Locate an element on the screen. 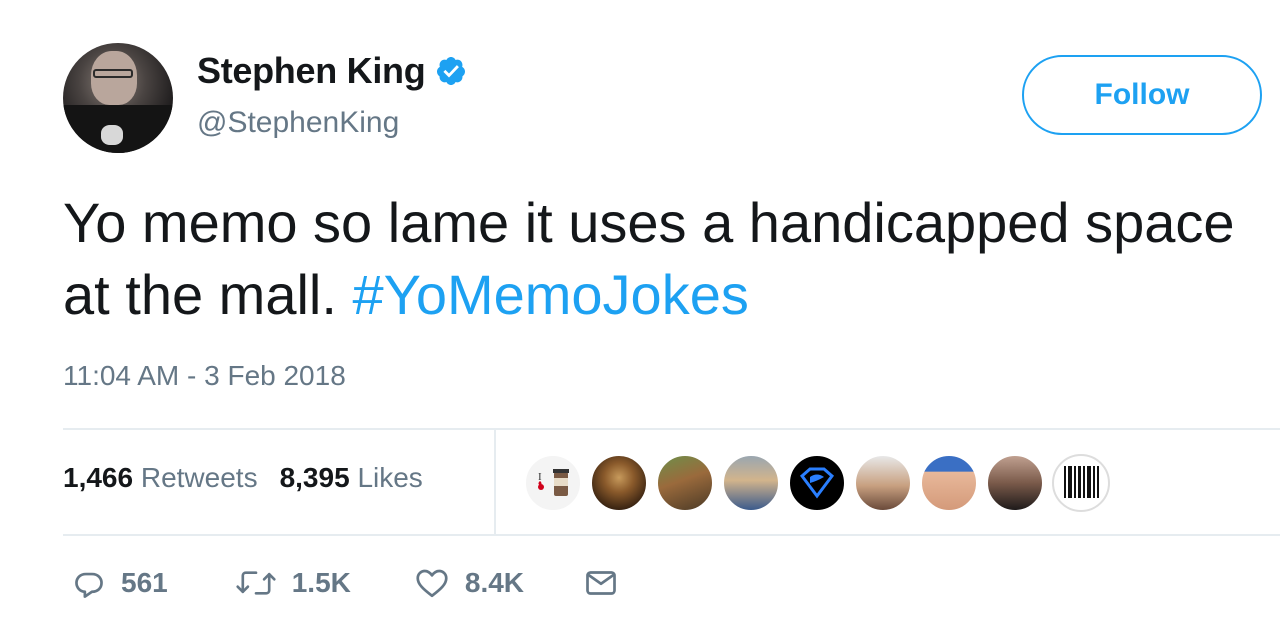  divider-top is located at coordinates (671, 429).